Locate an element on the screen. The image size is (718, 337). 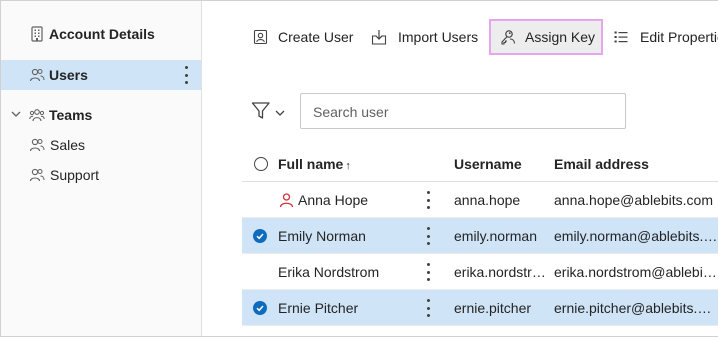
cell-username: erika.nordstrom is located at coordinates (500, 272).